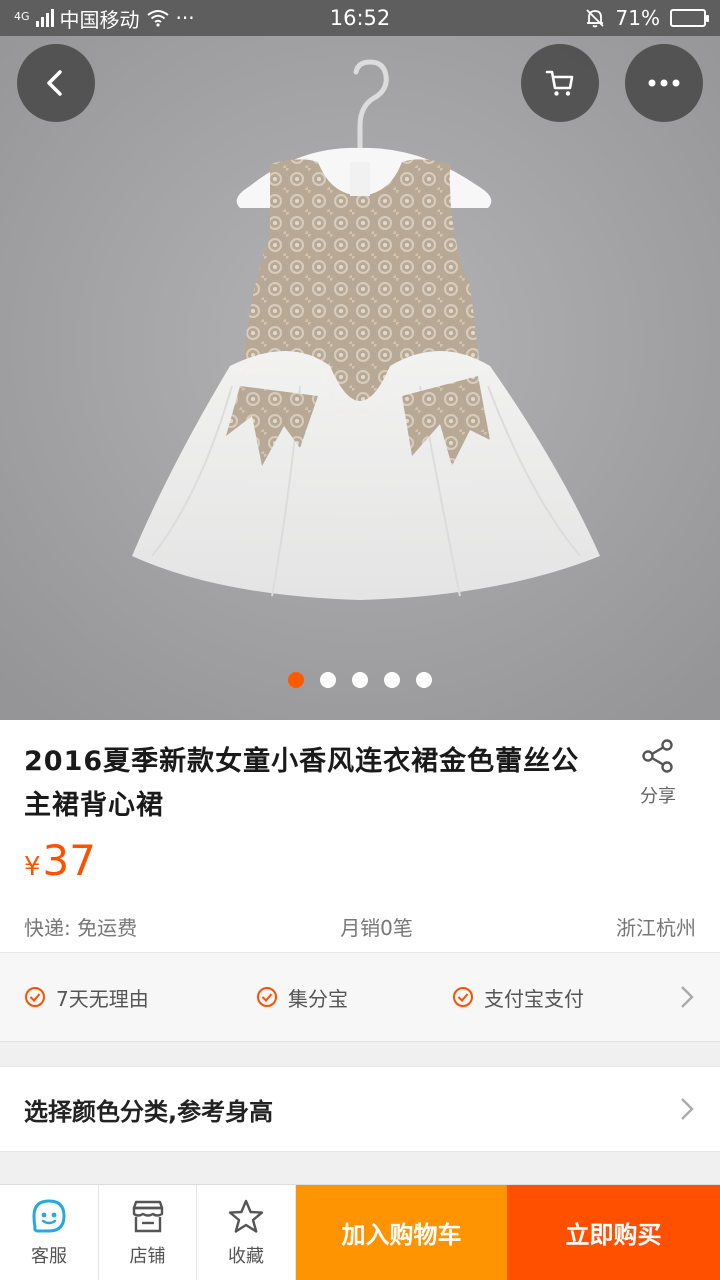 The image size is (720, 1280). Describe the element at coordinates (81, 928) in the screenshot. I see `shipping-info: 快递: 免运费` at that location.